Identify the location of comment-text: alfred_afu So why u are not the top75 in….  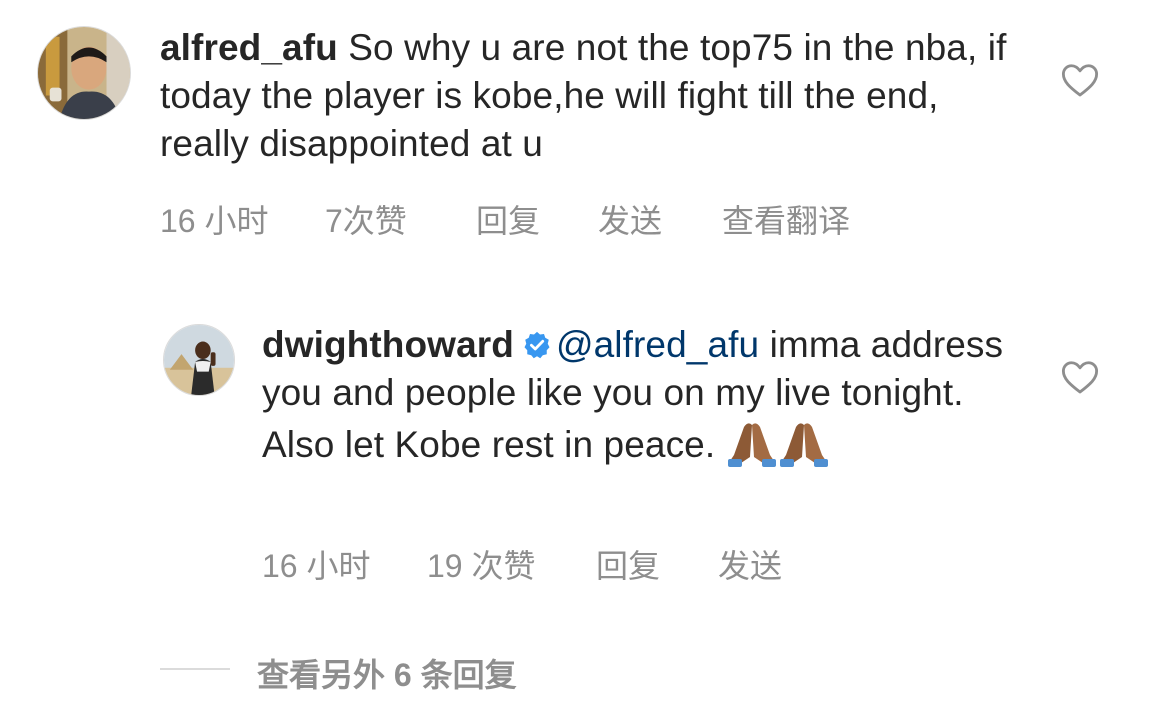
(590, 96).